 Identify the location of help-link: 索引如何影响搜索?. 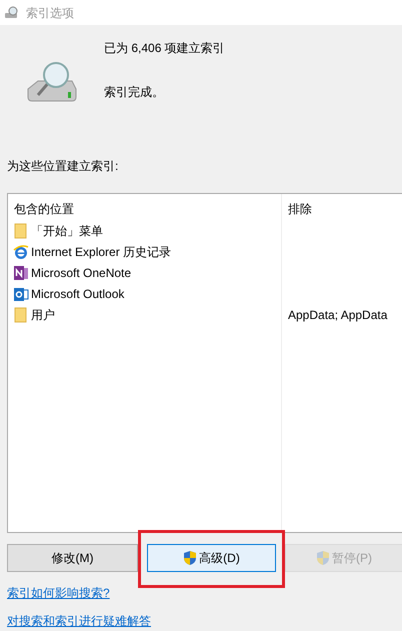
(58, 593).